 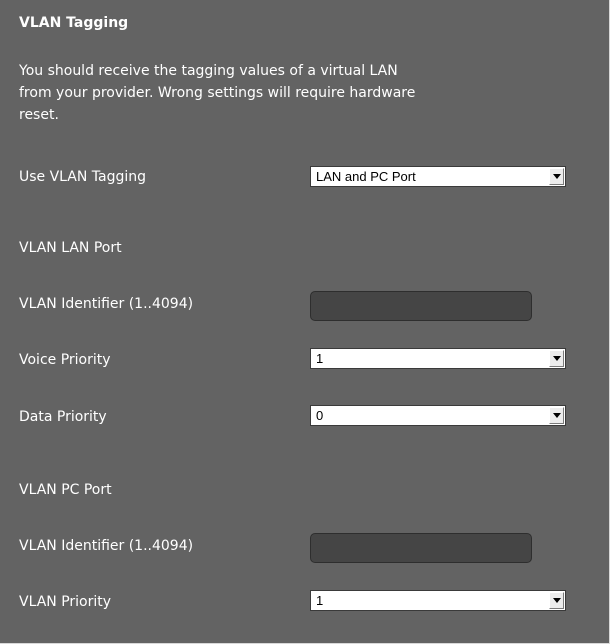 I want to click on use-vlan-tagging-label: Use VLAN Tagging, so click(x=83, y=177).